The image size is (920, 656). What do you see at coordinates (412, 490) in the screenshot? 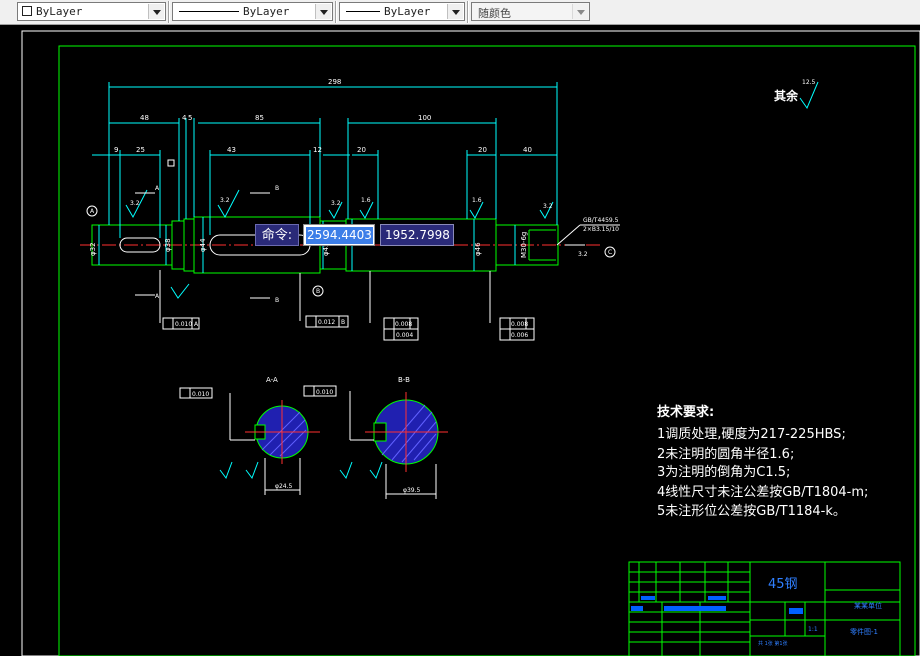
I see `section-dim-b: φ39.5` at bounding box center [412, 490].